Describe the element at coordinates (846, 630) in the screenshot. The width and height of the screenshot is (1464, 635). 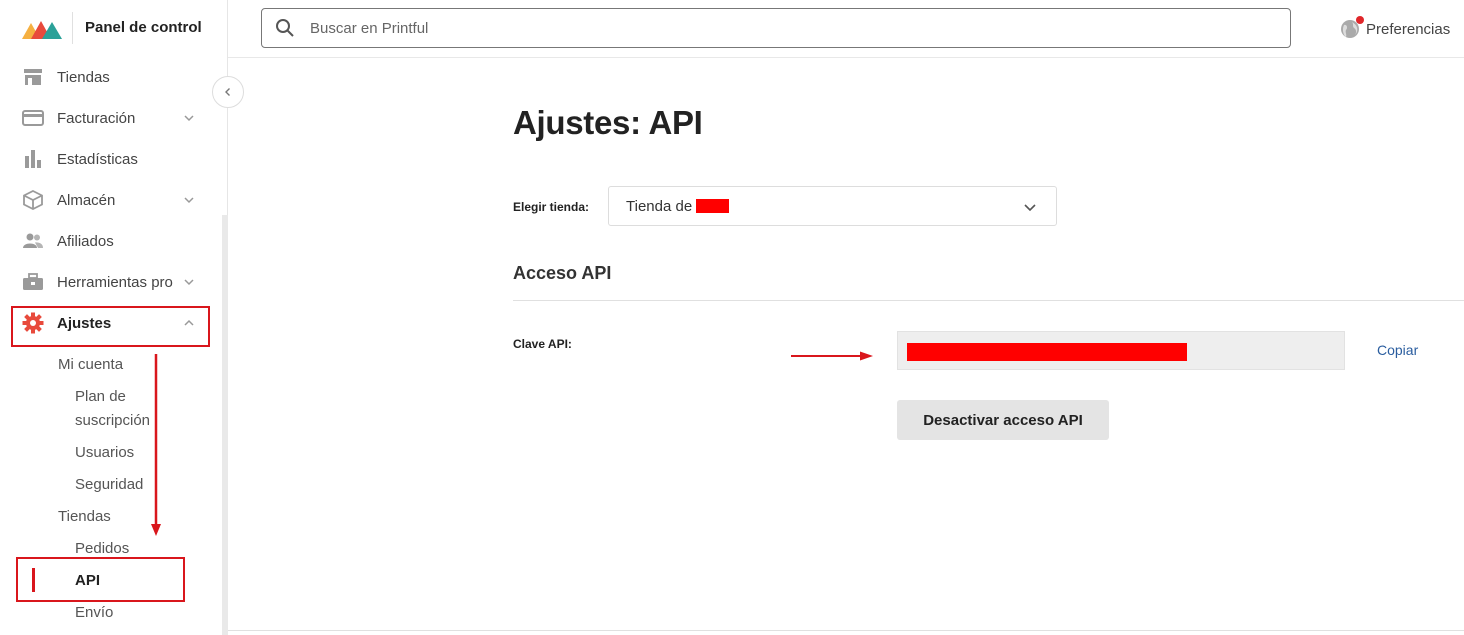
I see `bottom-divider` at that location.